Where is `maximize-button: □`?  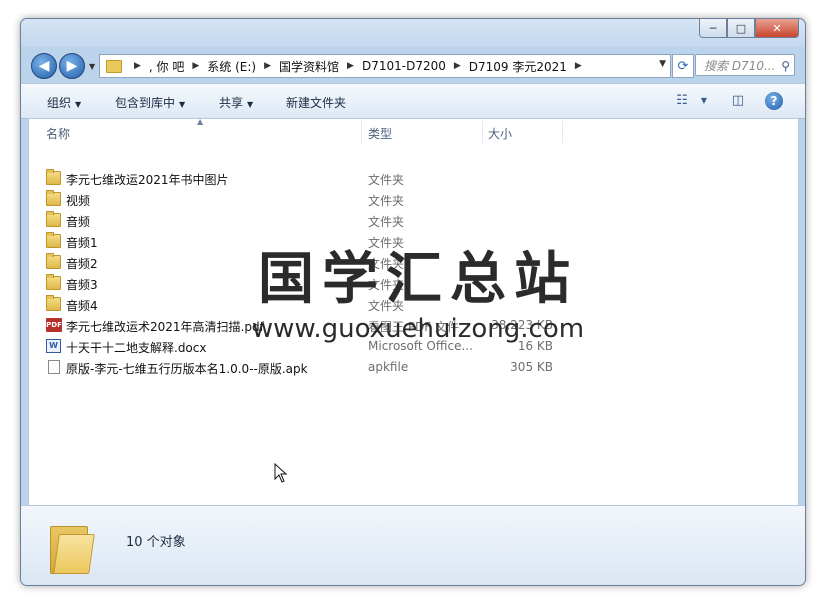 maximize-button: □ is located at coordinates (741, 28).